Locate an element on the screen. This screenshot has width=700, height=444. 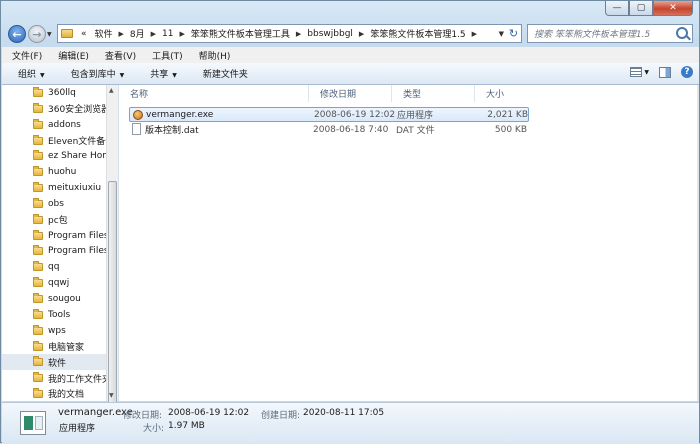
details-created-label: 创建日期: is located at coordinates (281, 416).